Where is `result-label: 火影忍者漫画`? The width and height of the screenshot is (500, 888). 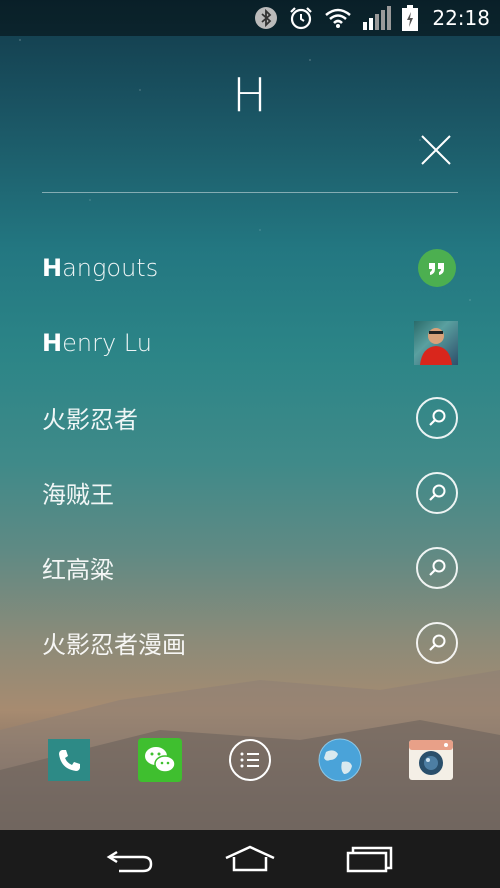
result-label: 火影忍者漫画 is located at coordinates (114, 645).